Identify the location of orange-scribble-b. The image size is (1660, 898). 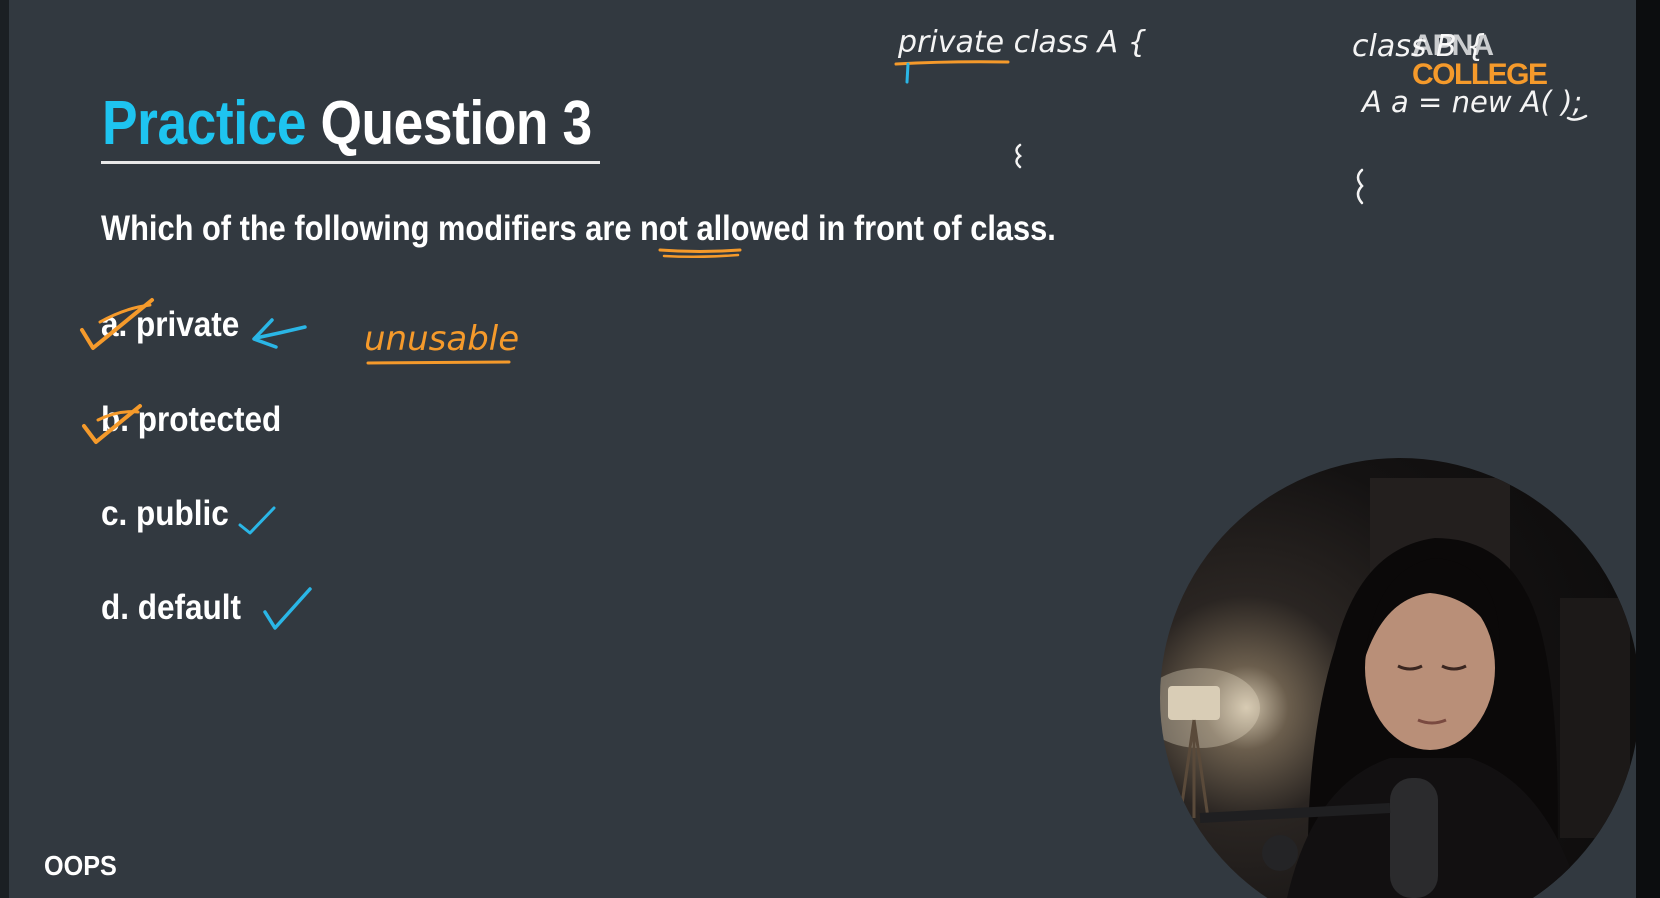
(118, 416).